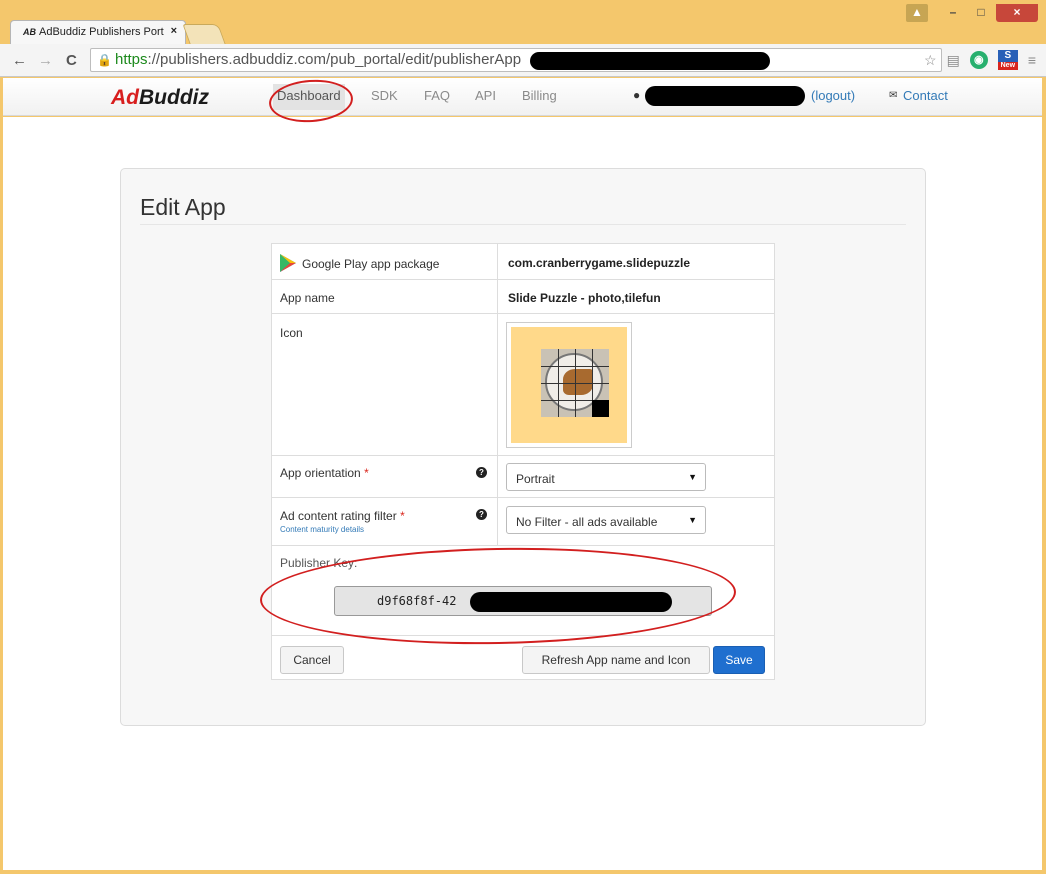 The width and height of the screenshot is (1046, 874). Describe the element at coordinates (174, 31) in the screenshot. I see `tab-close-icon: ×` at that location.